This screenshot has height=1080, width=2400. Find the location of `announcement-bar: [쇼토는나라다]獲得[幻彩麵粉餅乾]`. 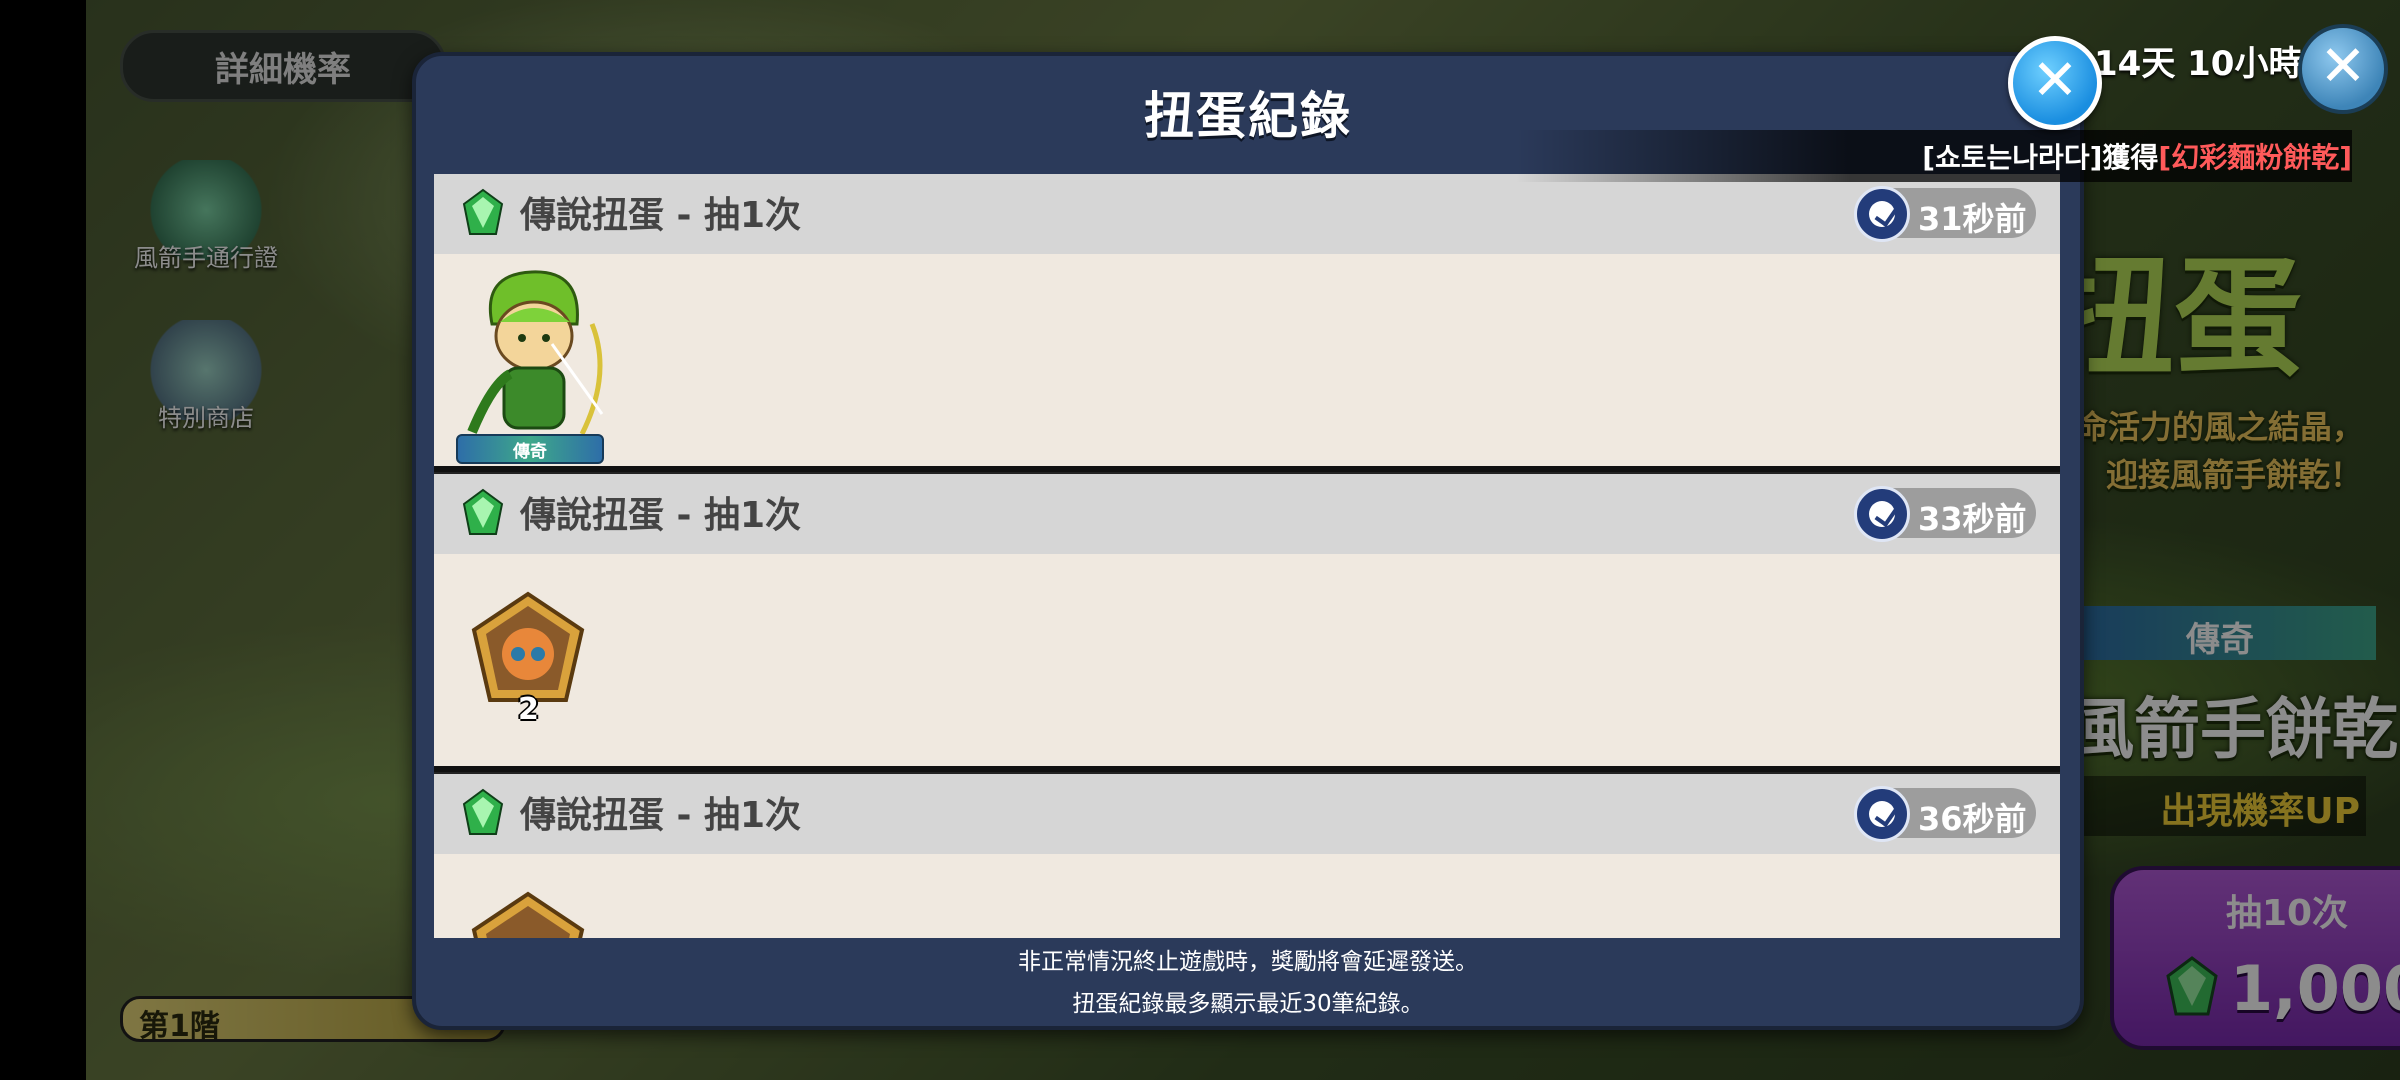

announcement-bar: [쇼토는나라다]獲得[幻彩麵粉餅乾] is located at coordinates (1934, 156).